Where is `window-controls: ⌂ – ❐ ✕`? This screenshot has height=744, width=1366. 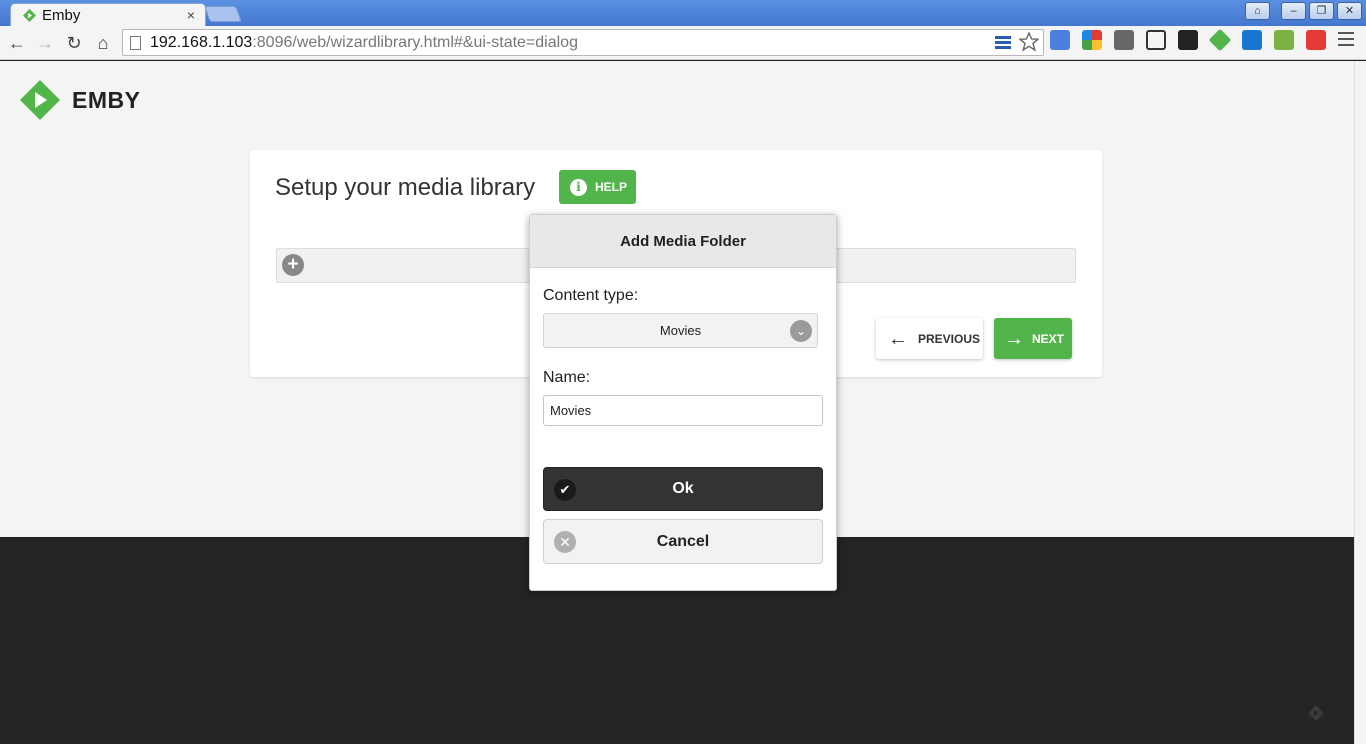 window-controls: ⌂ – ❐ ✕ is located at coordinates (1303, 11).